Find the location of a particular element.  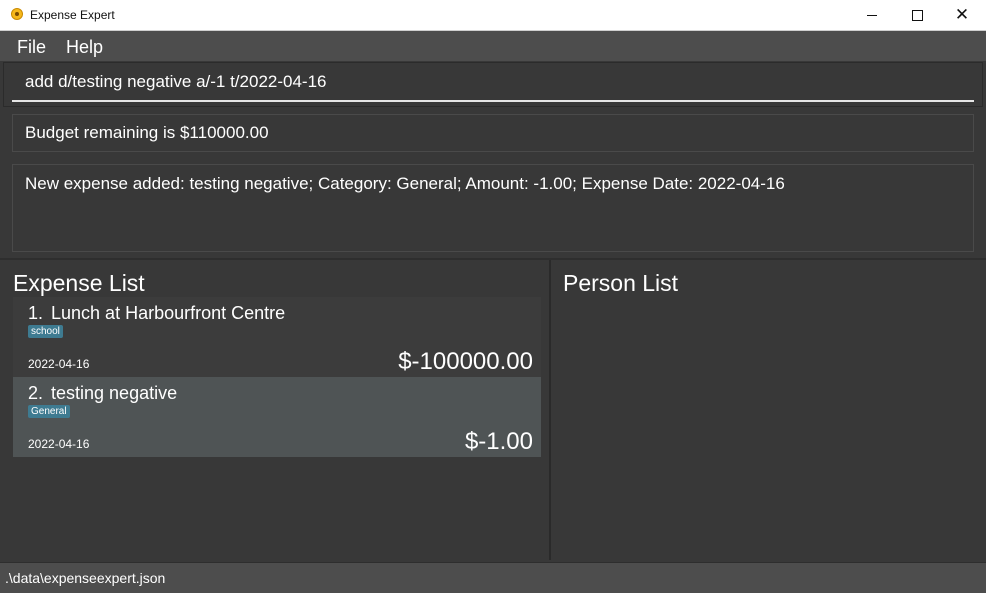

app-logo-icon is located at coordinates (17, 14).